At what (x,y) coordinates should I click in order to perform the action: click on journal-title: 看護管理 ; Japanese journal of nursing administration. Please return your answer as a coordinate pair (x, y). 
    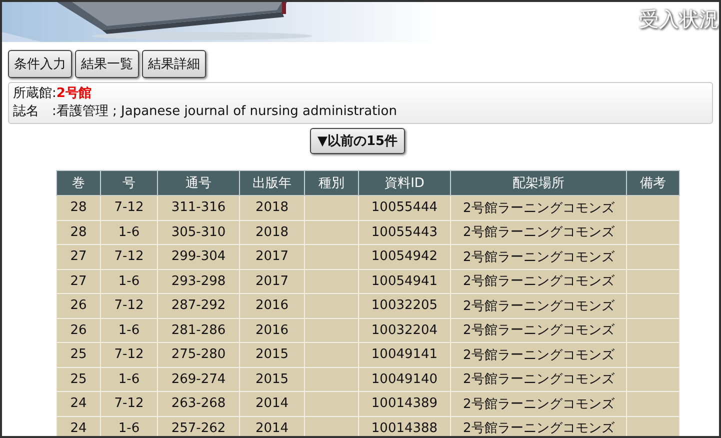
    Looking at the image, I should click on (226, 111).